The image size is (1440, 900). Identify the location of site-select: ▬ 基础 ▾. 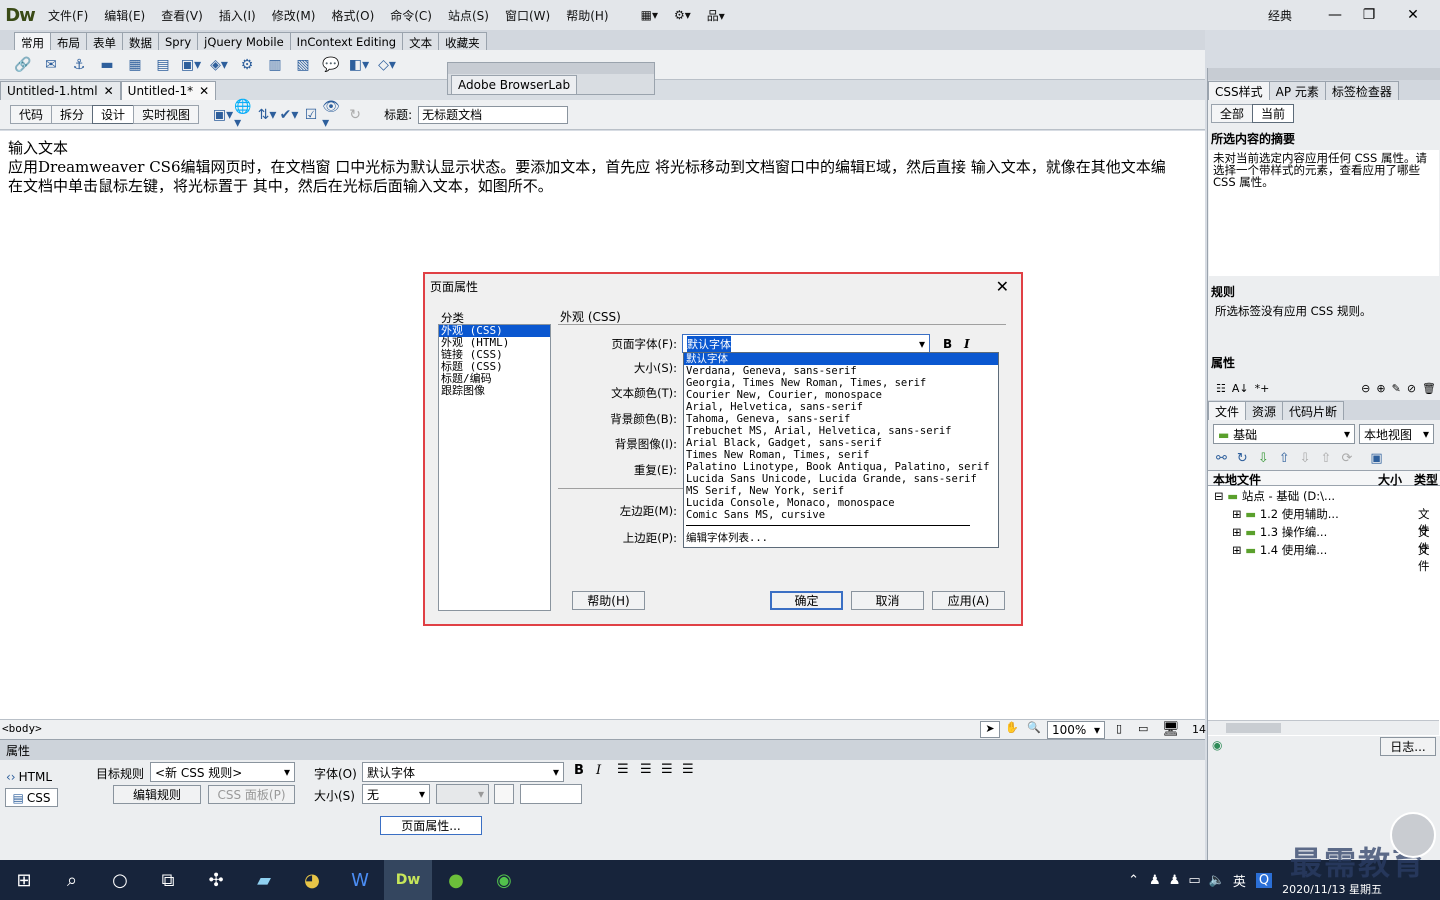
(1284, 434).